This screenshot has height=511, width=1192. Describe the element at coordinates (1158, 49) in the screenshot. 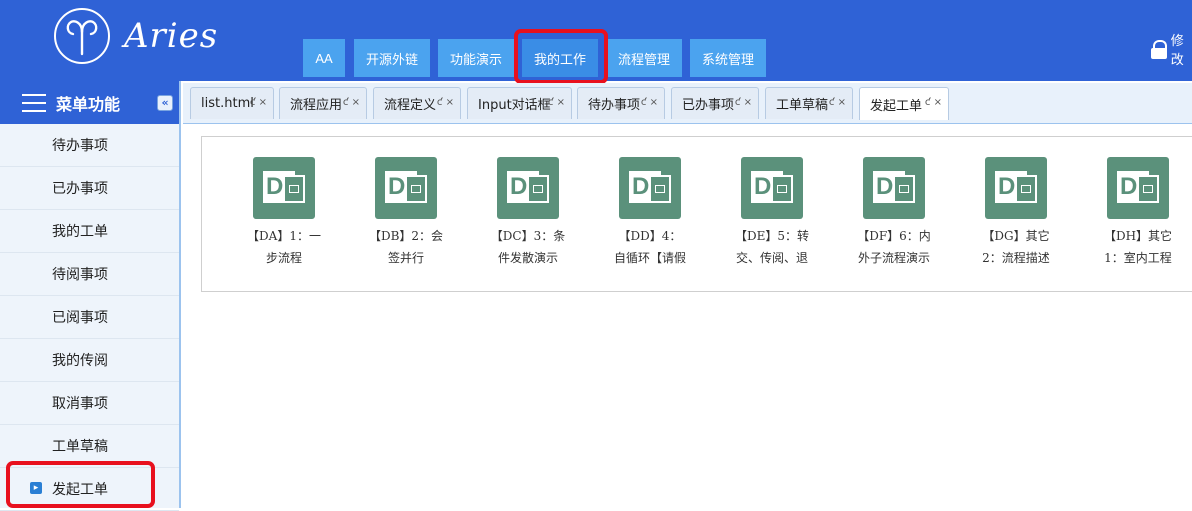

I see `lock-icon` at that location.